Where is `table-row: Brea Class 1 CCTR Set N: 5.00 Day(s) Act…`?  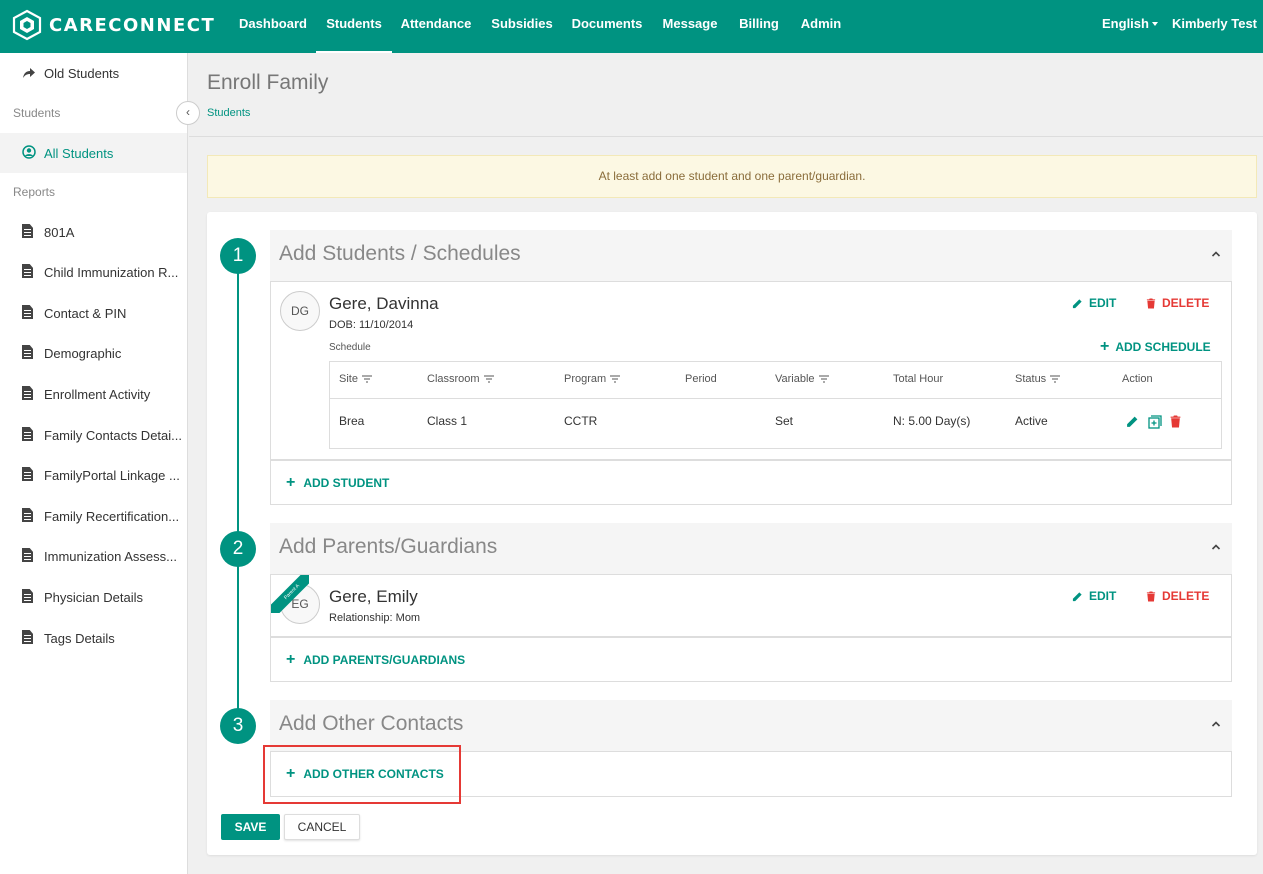
table-row: Brea Class 1 CCTR Set N: 5.00 Day(s) Act… is located at coordinates (775, 421).